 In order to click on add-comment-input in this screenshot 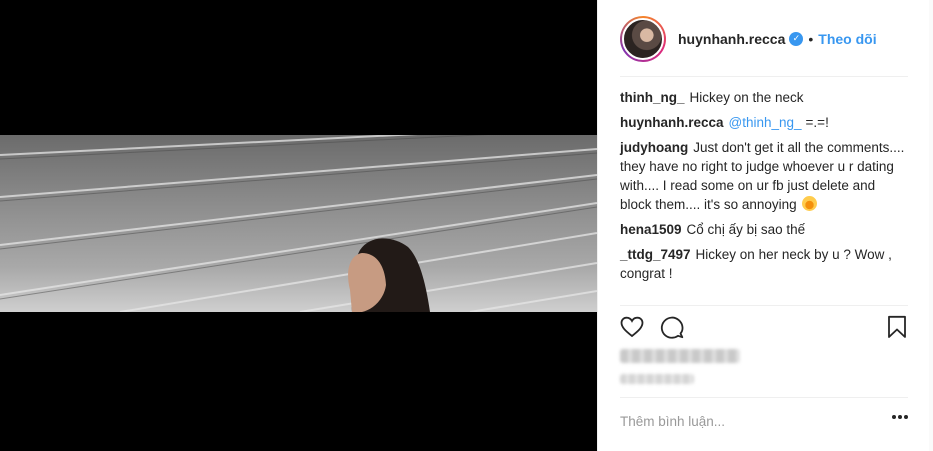, I will do `click(750, 421)`.